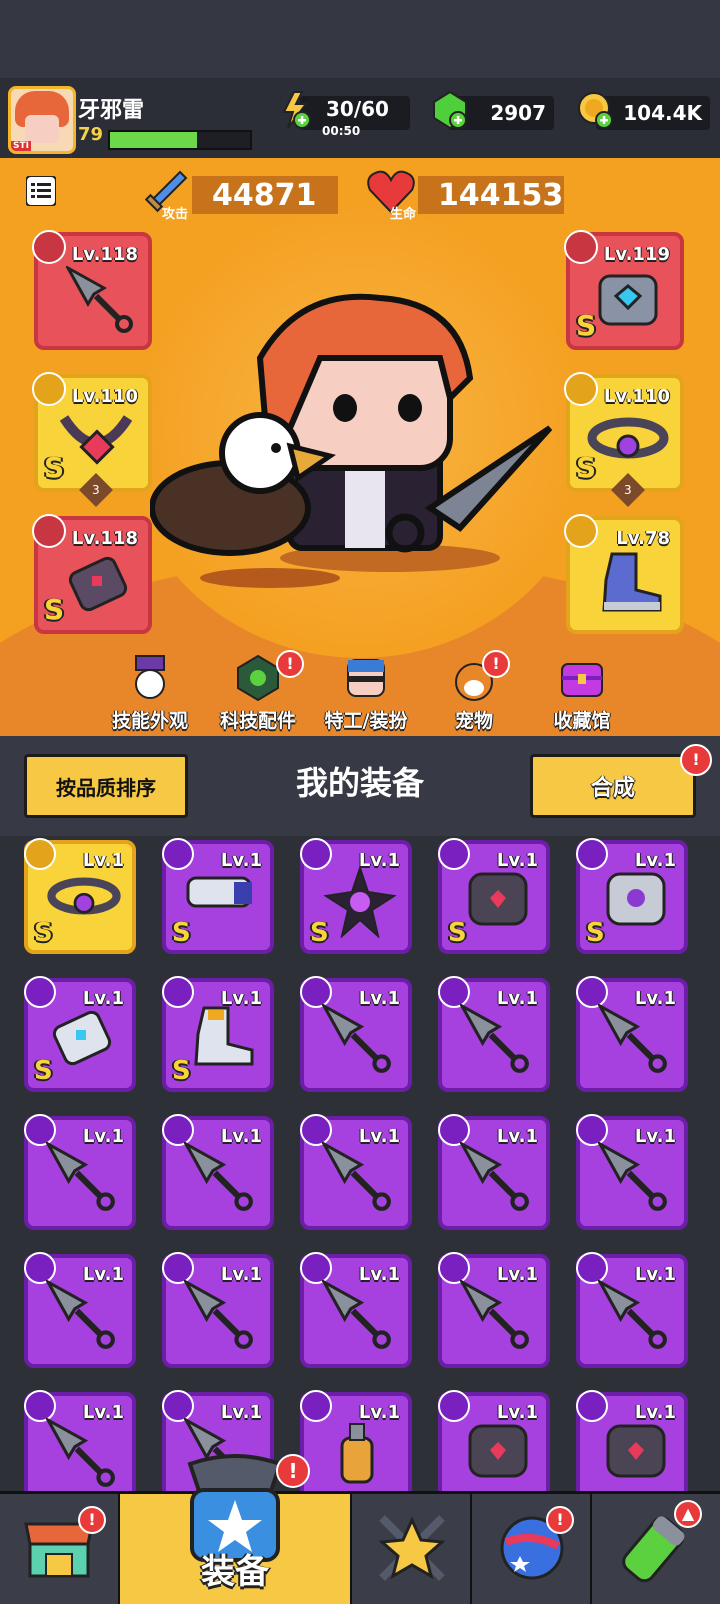 The width and height of the screenshot is (720, 1604). Describe the element at coordinates (636, 254) in the screenshot. I see `slot-level: Lv.119` at that location.